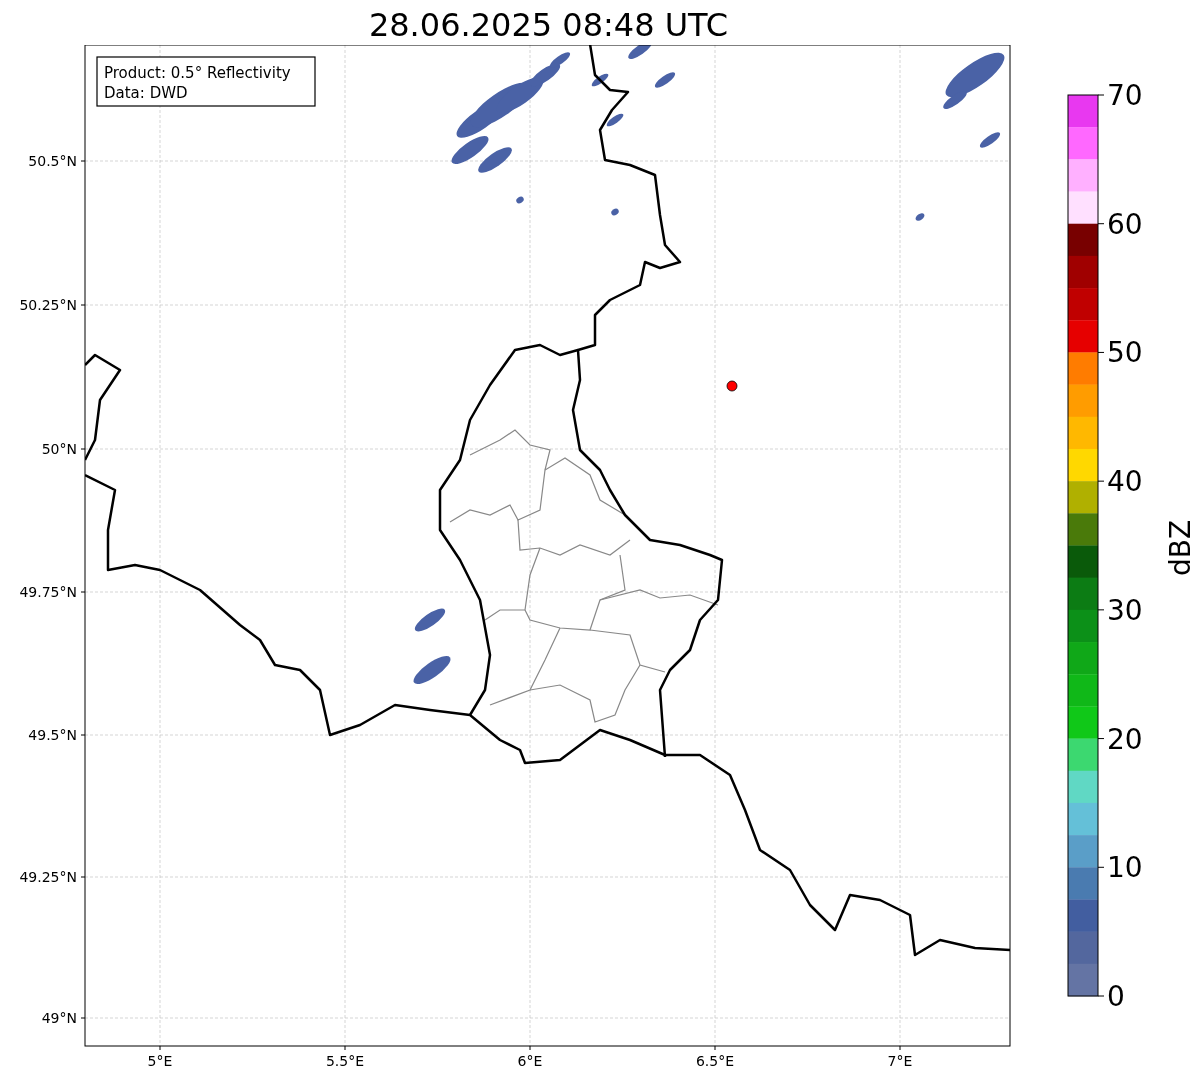  I want to click on latitude-label: 50°N, so click(59, 449).